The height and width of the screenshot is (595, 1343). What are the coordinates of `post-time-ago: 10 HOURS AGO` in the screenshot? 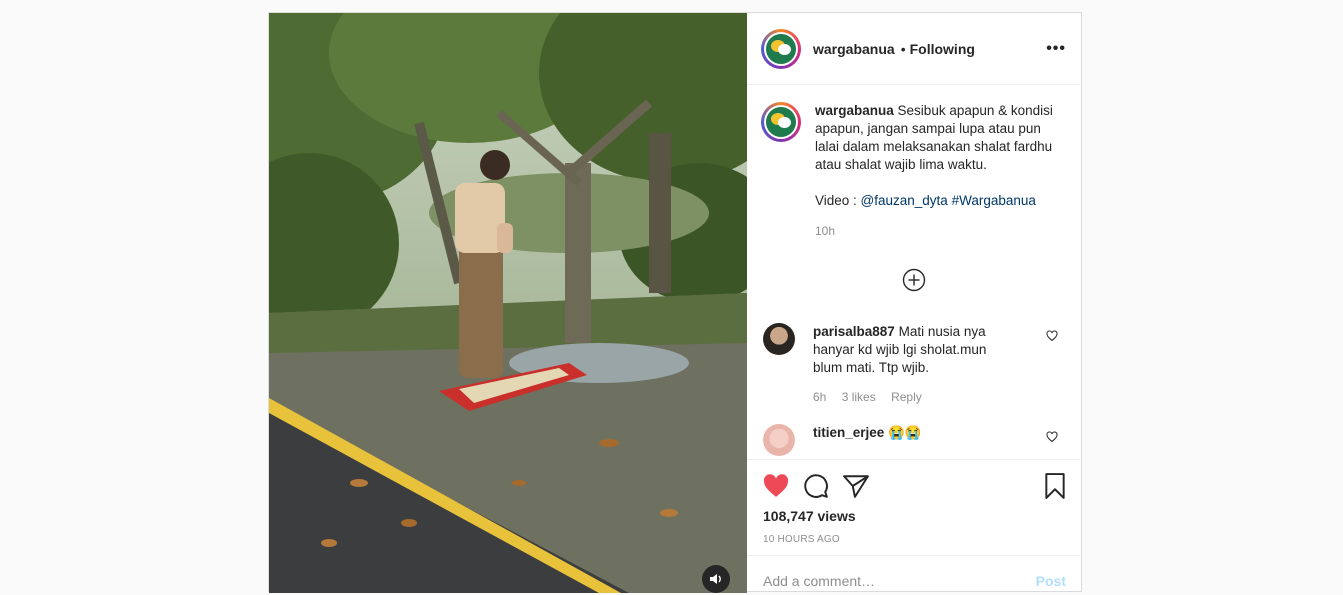 It's located at (914, 539).